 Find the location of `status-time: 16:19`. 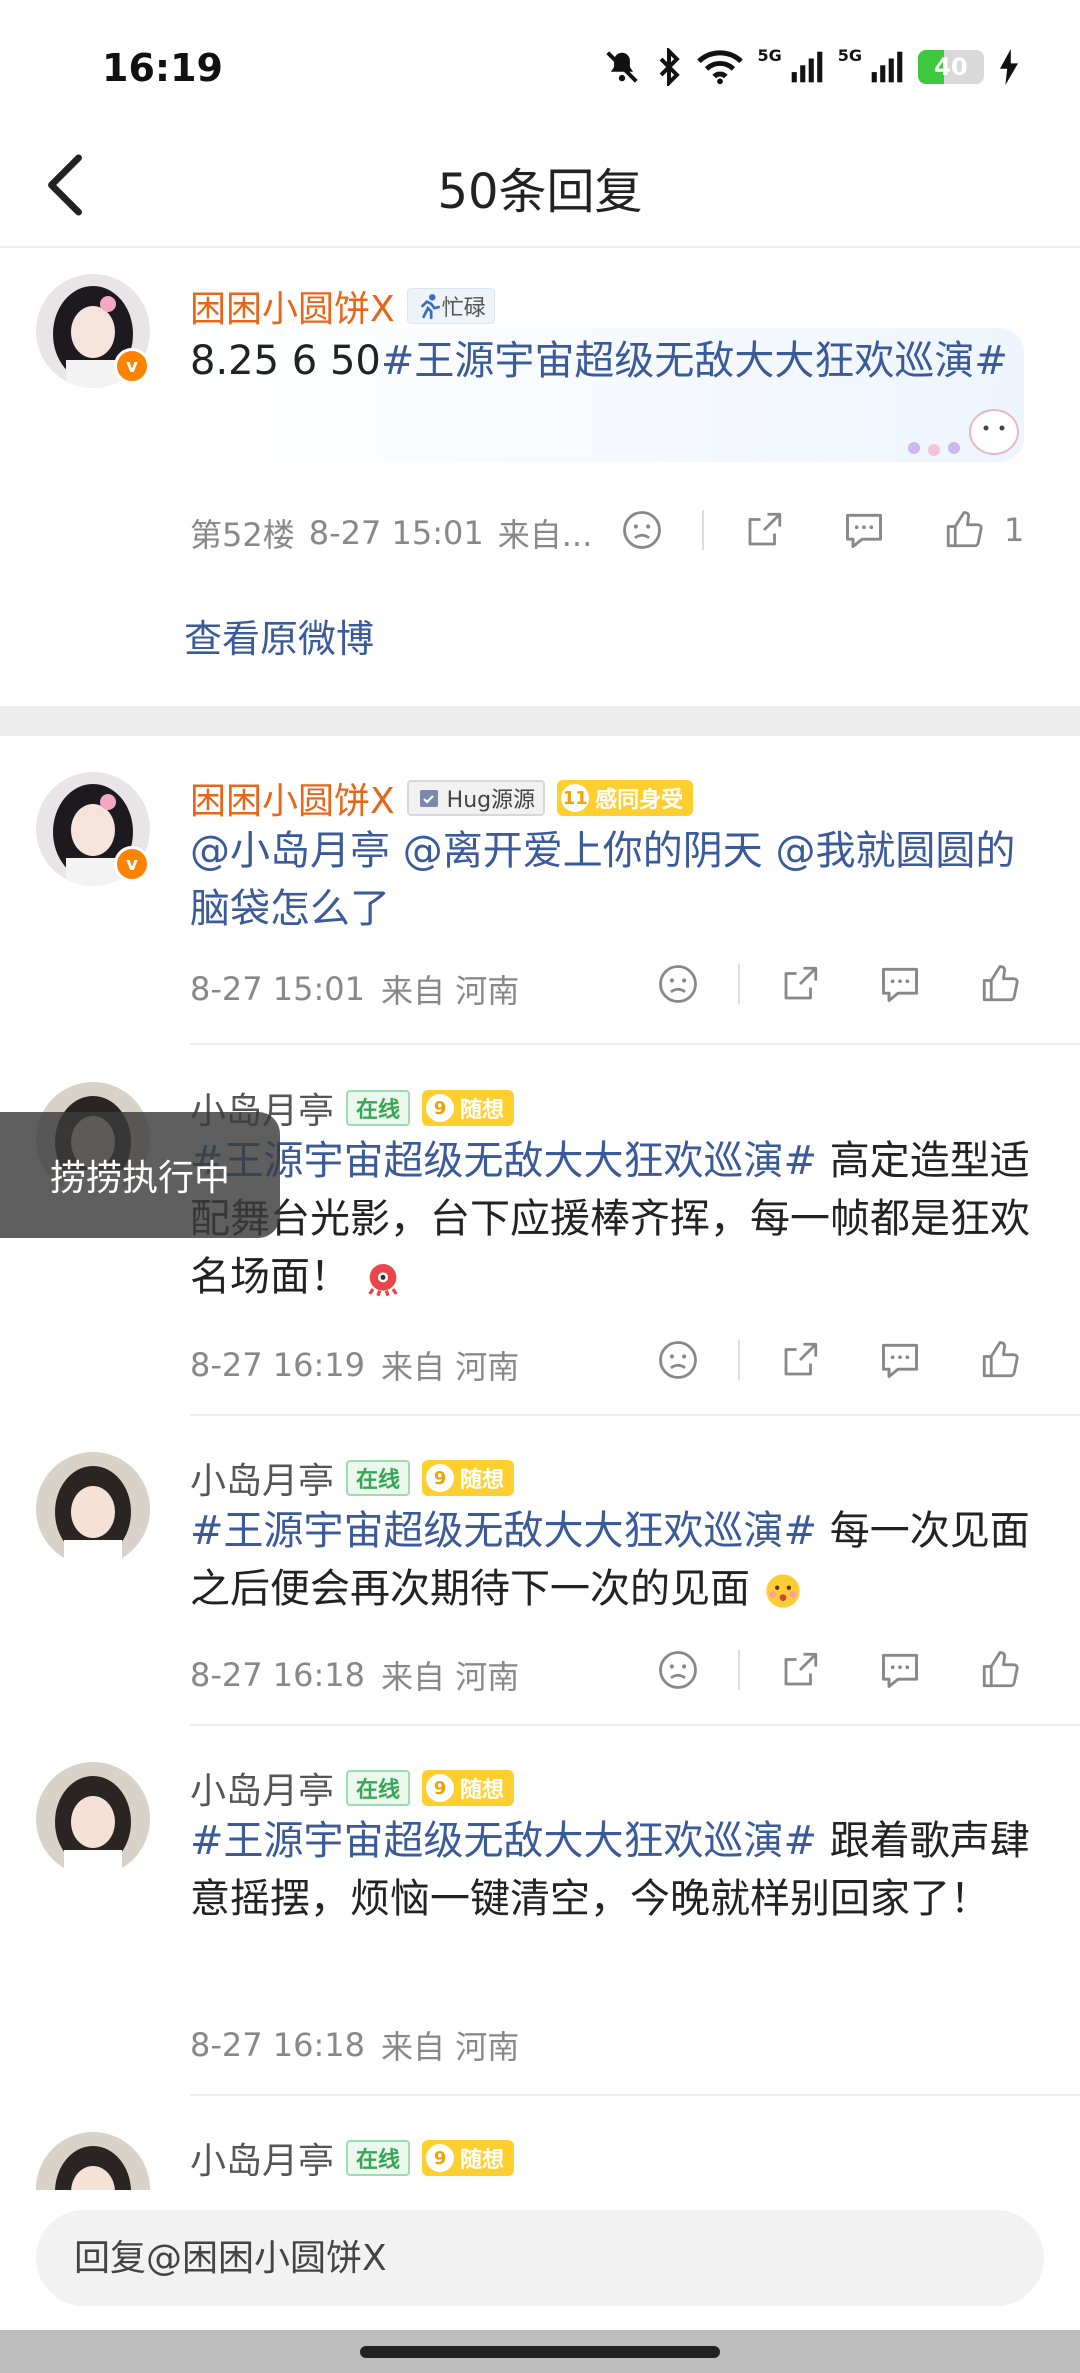

status-time: 16:19 is located at coordinates (162, 68).